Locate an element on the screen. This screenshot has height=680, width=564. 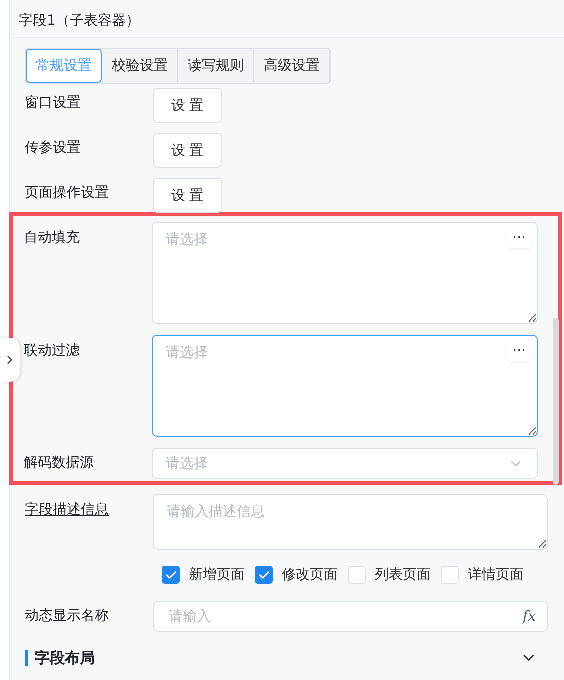
field-label: 页面操作设置 is located at coordinates (67, 193).